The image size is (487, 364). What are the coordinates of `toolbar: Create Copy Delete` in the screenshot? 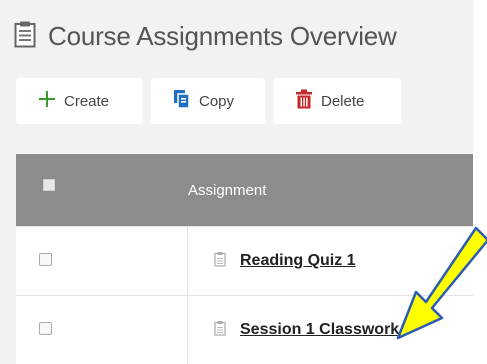 It's located at (208, 101).